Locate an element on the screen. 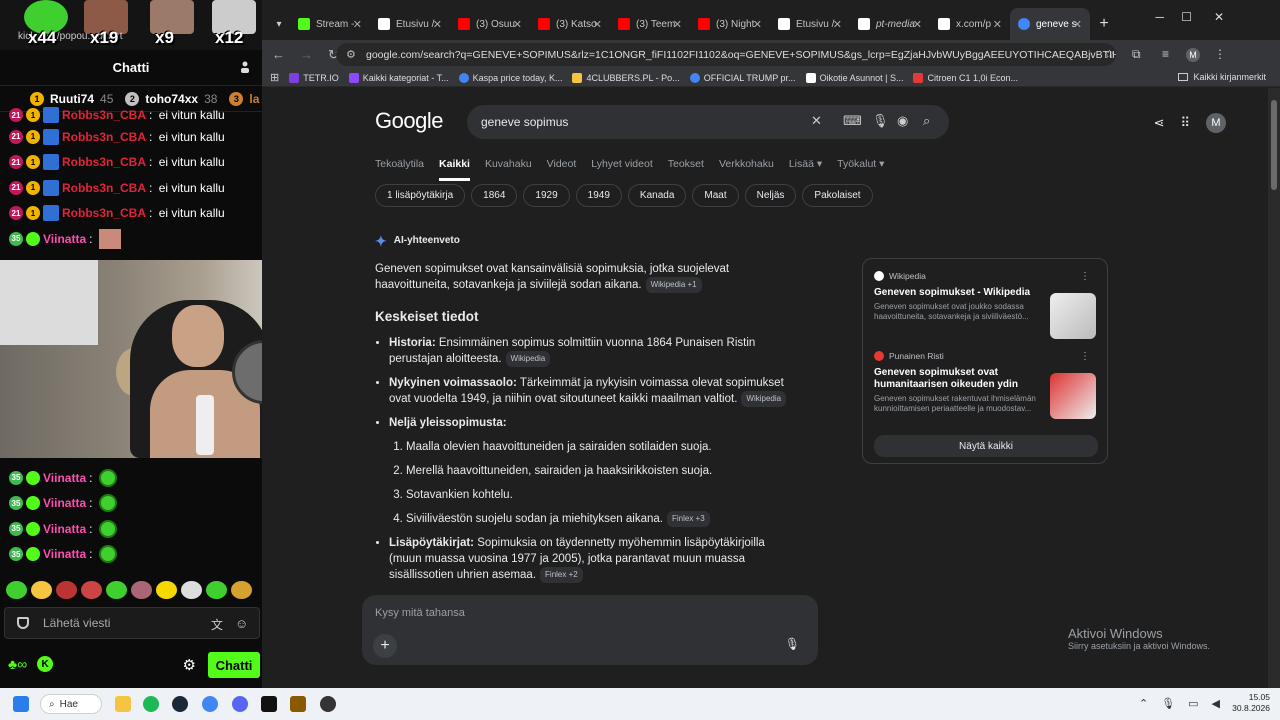 The width and height of the screenshot is (1280, 720). tab-ai-mode: Tekoälytila is located at coordinates (399, 169).